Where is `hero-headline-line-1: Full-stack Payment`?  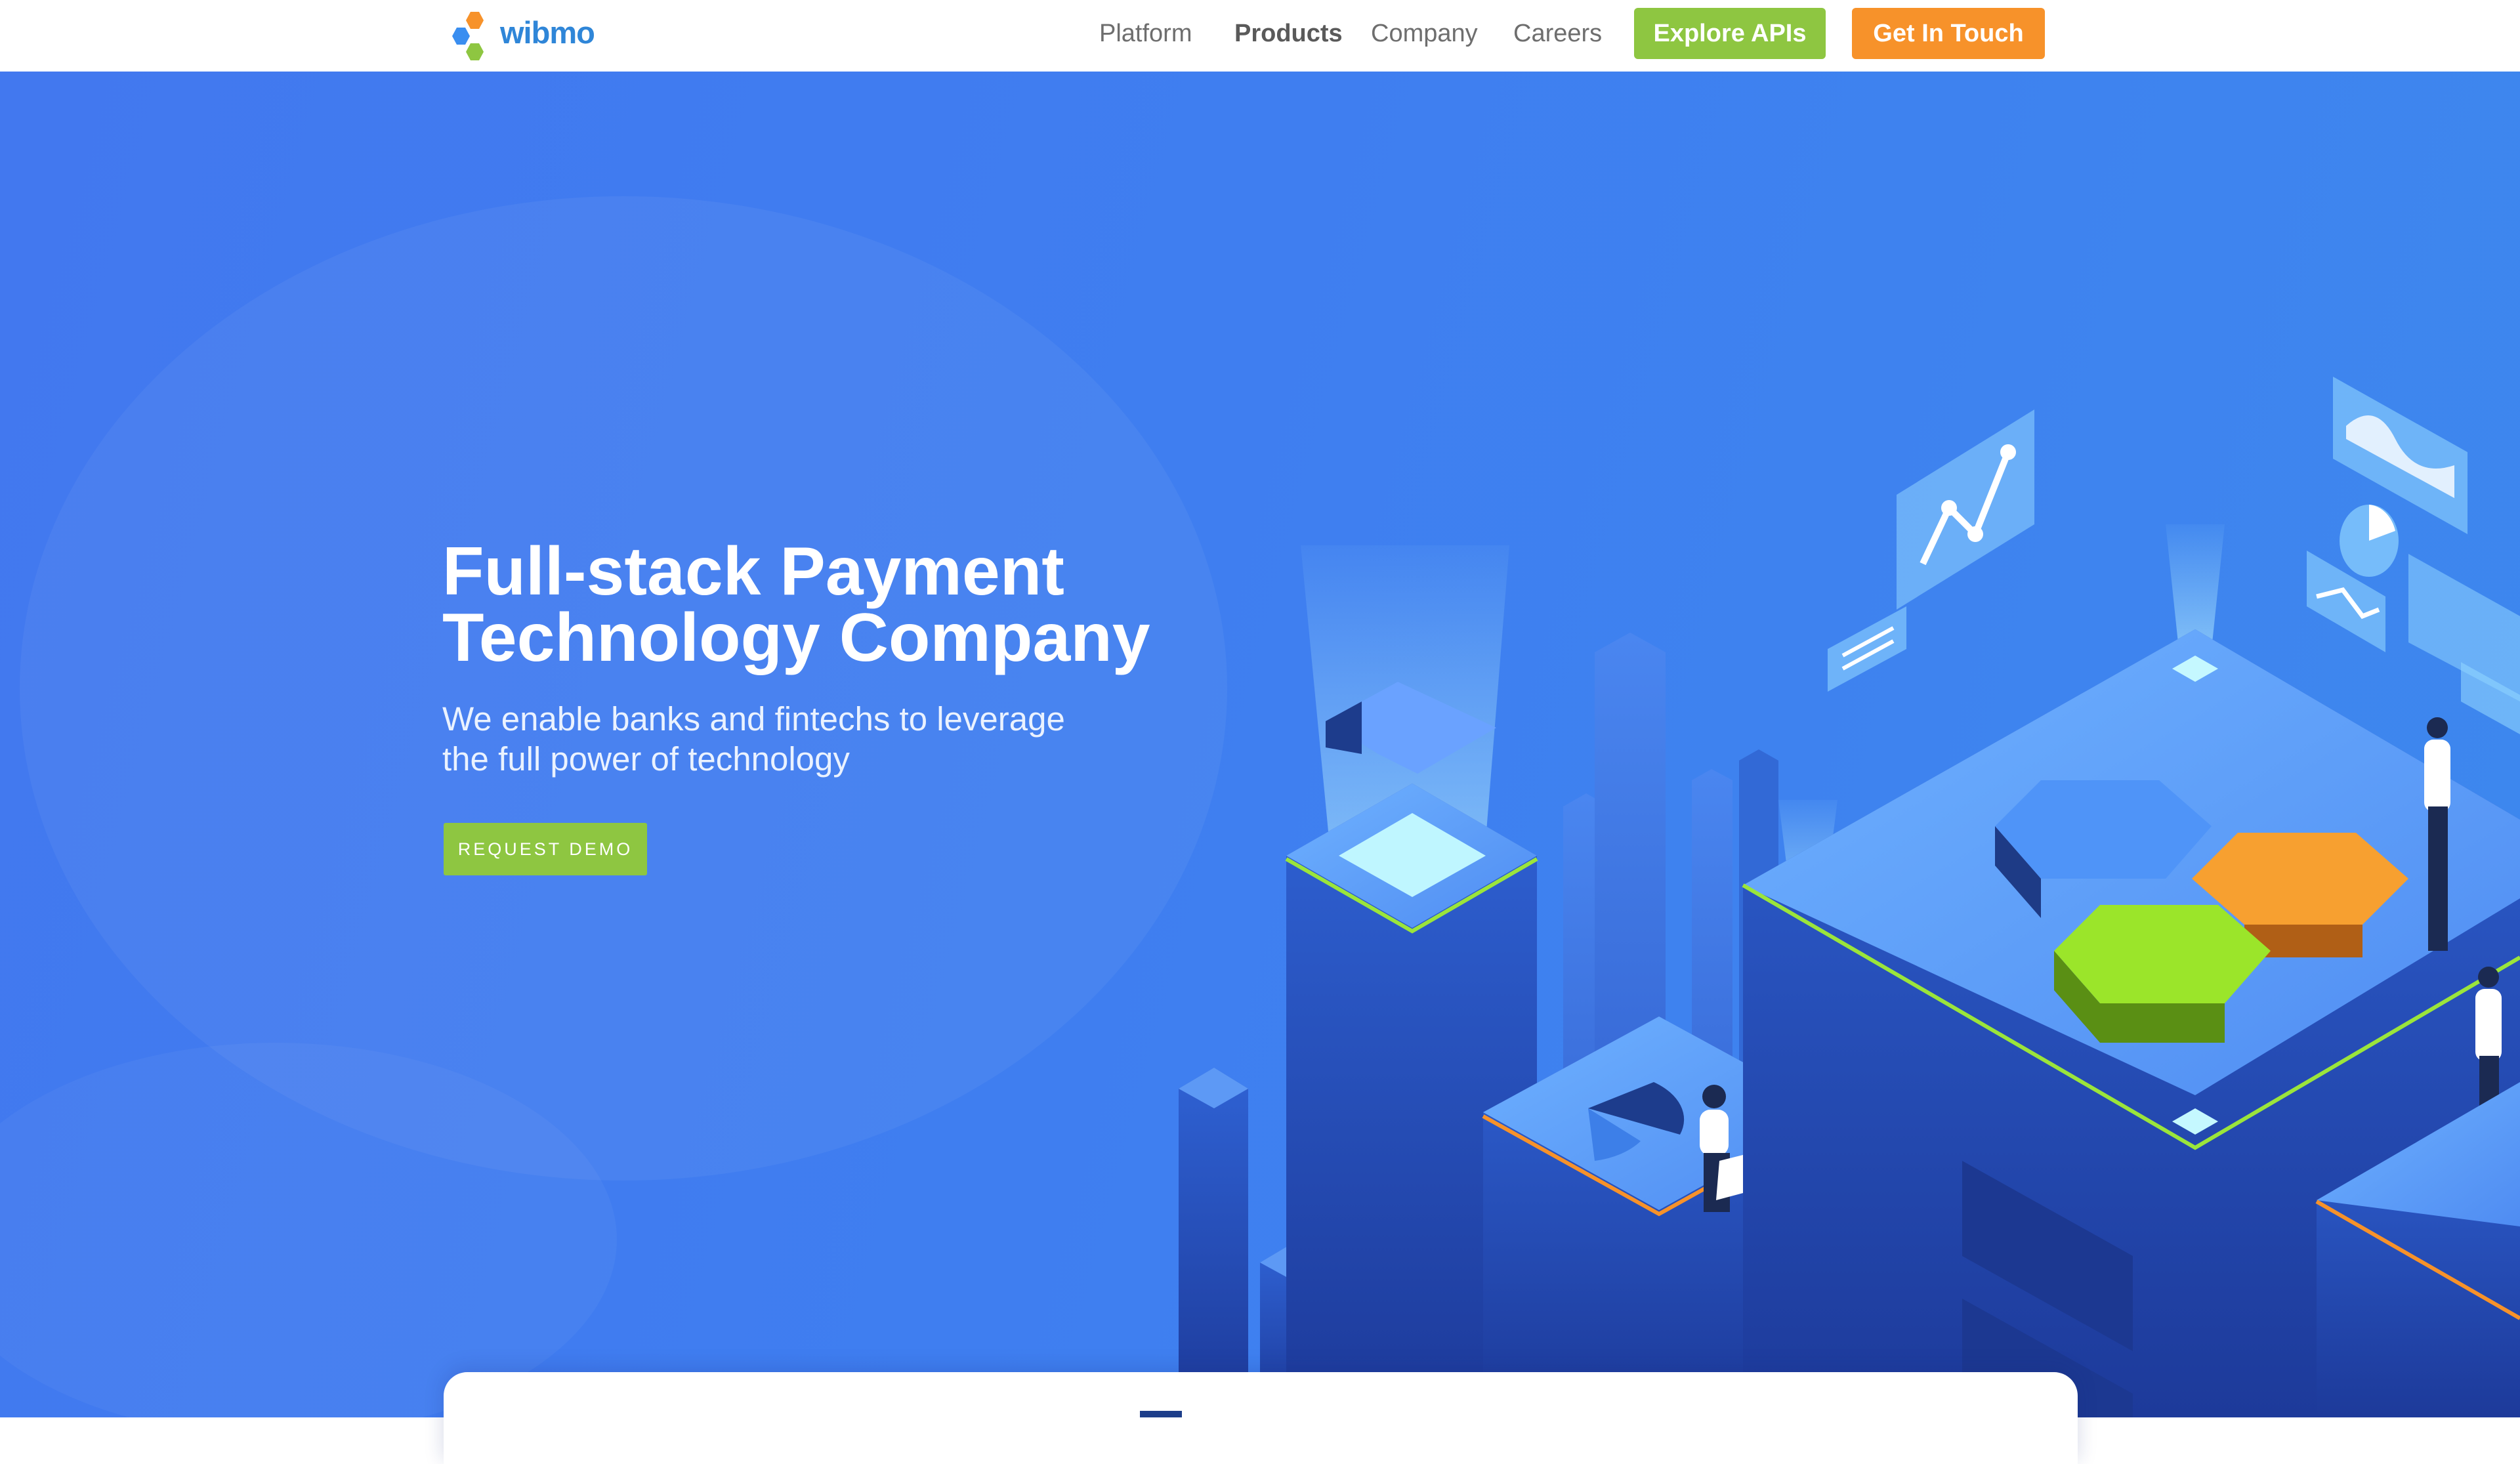
hero-headline-line-1: Full-stack Payment is located at coordinates (753, 571).